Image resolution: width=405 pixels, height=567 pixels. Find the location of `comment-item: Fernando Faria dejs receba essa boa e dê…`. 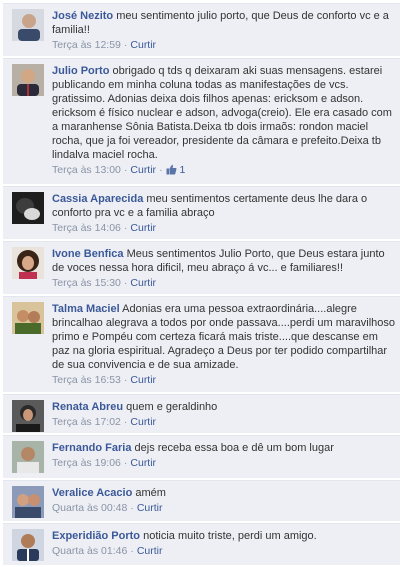

comment-item: Fernando Faria dejs receba essa boa e dê… is located at coordinates (201, 456).